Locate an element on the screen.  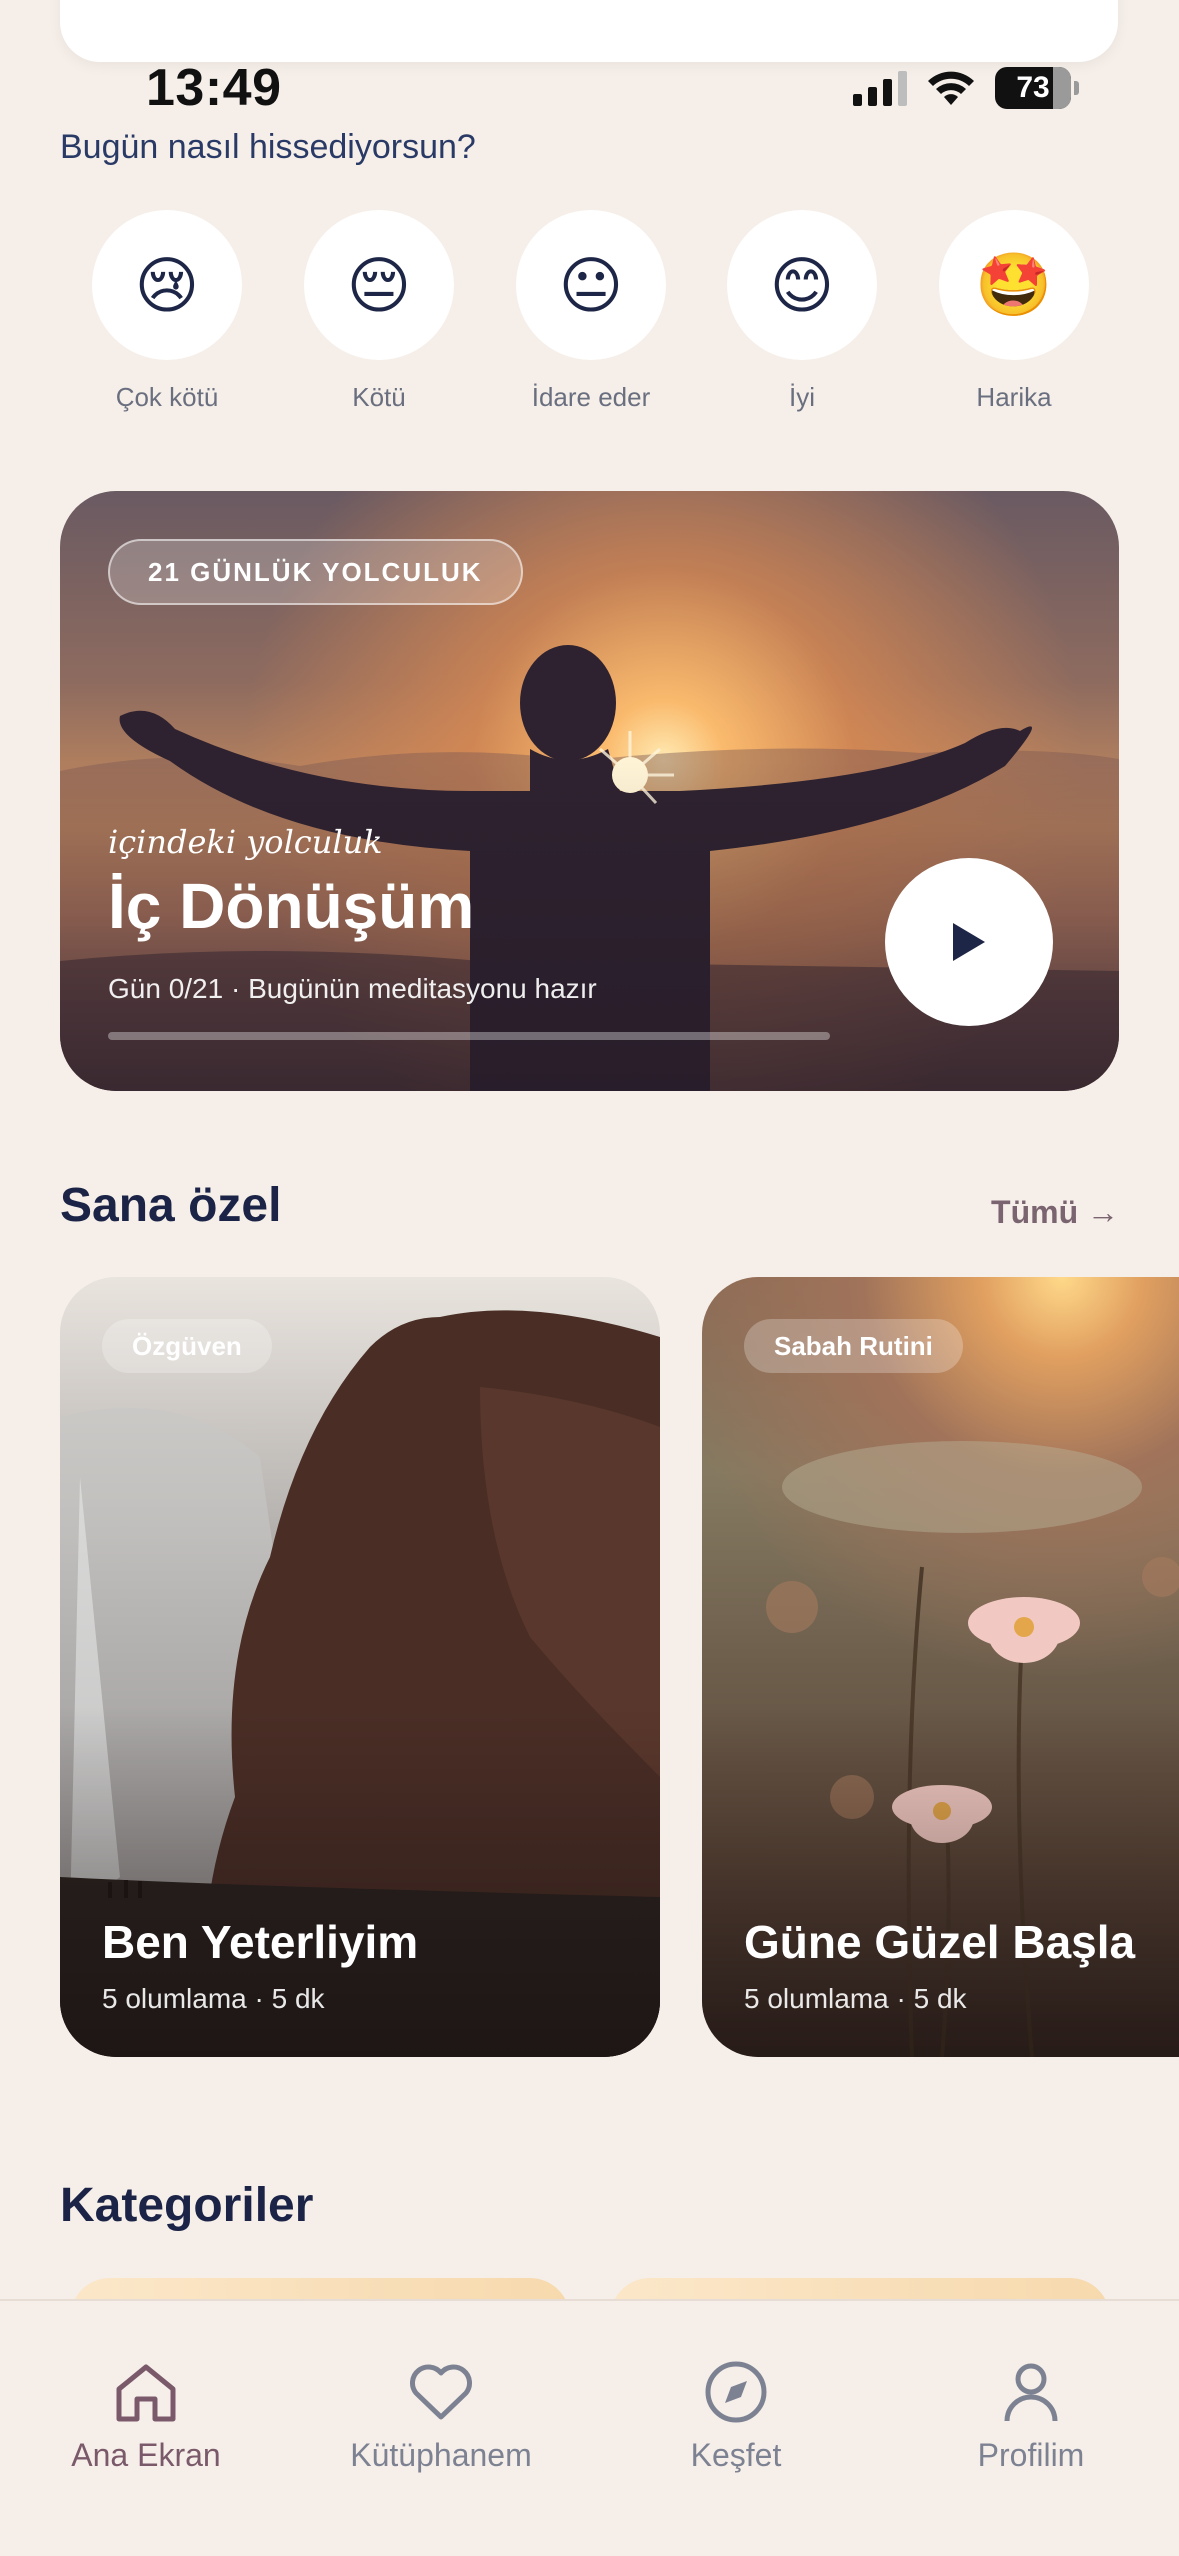
tab-label: Kütüphanem is located at coordinates (441, 2455).